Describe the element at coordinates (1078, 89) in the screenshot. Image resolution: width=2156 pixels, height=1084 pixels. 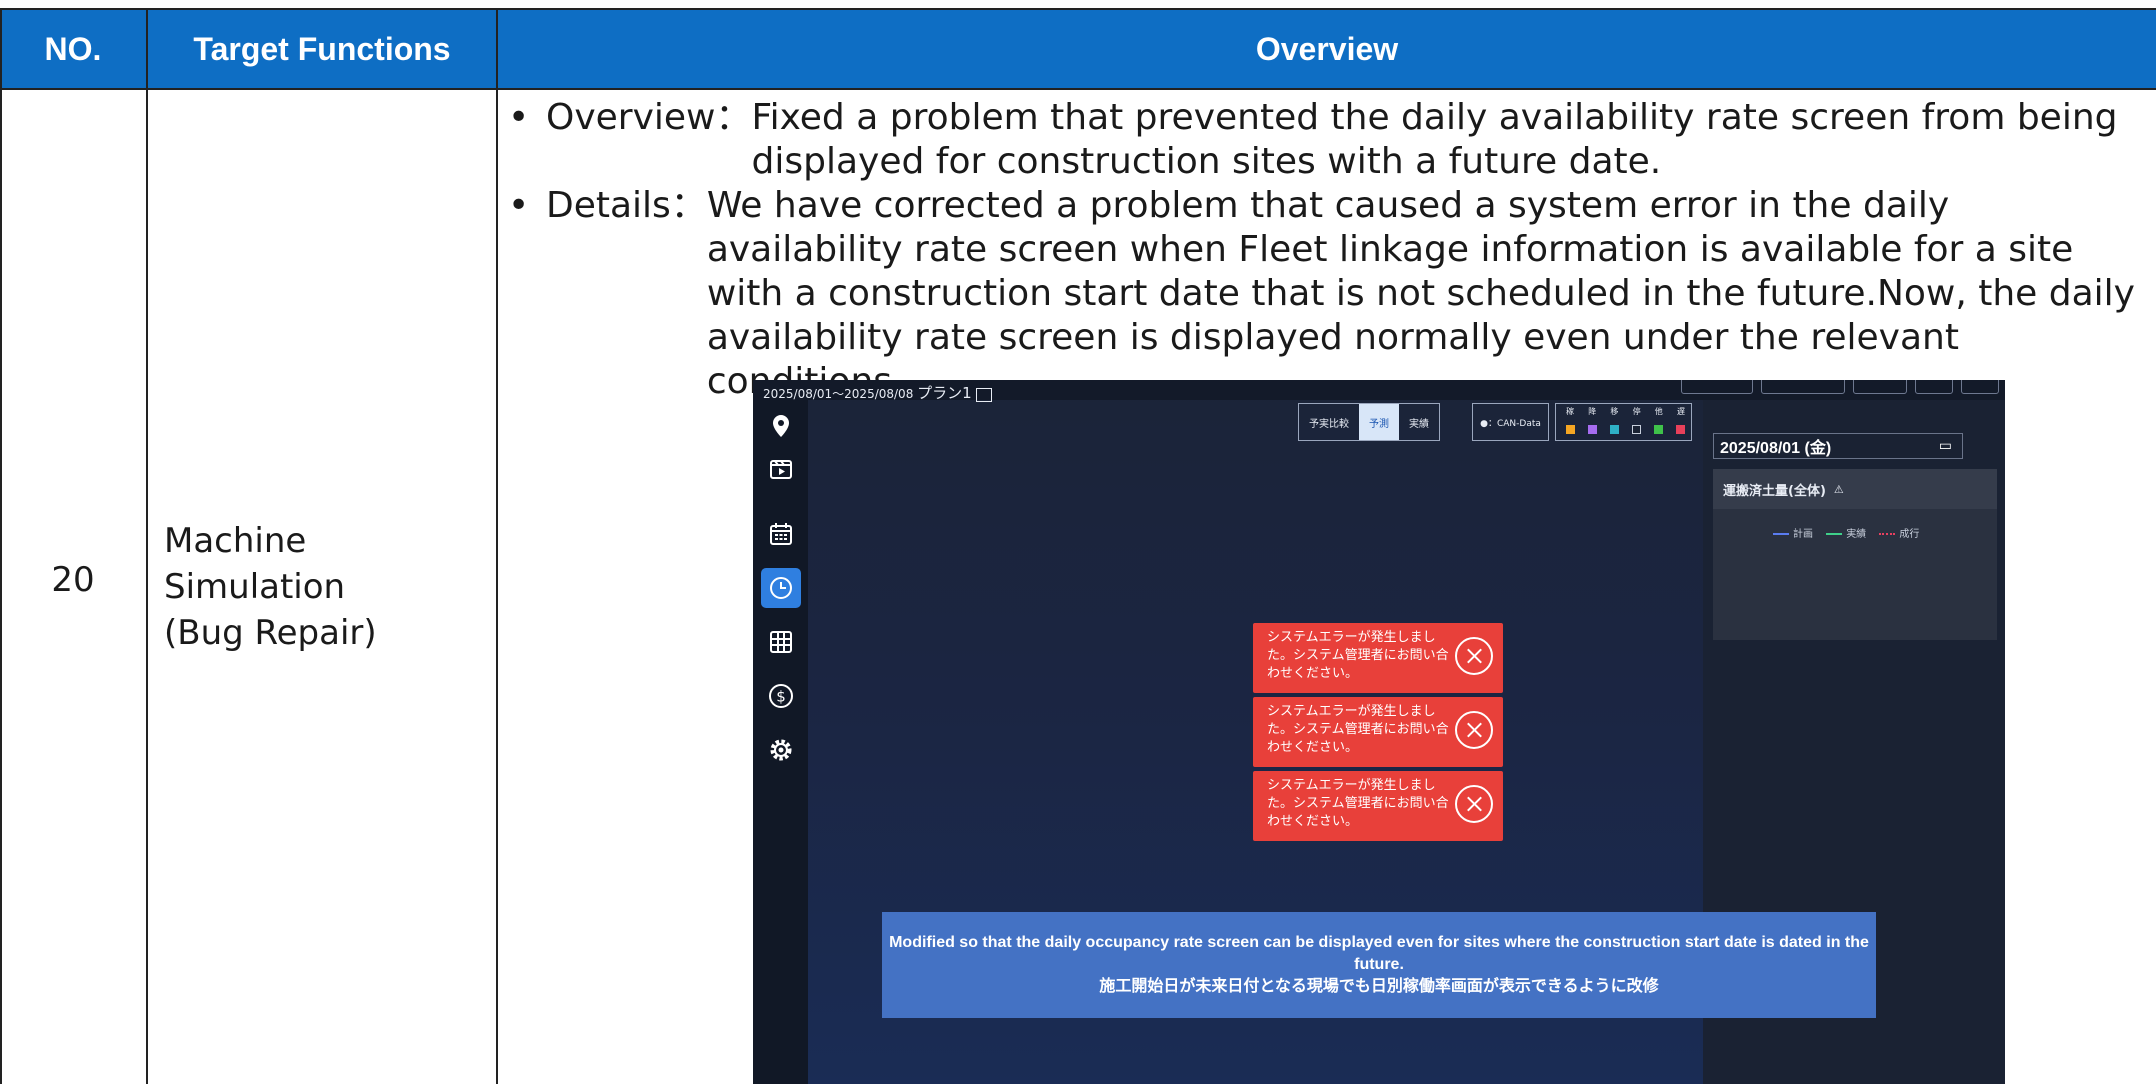
I see `header-divider` at that location.